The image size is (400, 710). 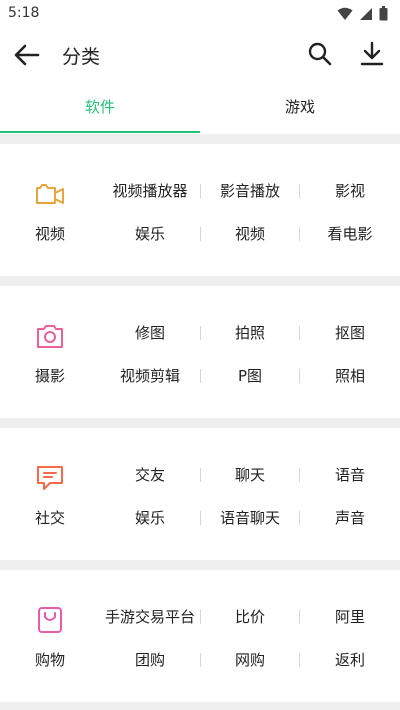 What do you see at coordinates (200, 54) in the screenshot?
I see `app-bar: 分类` at bounding box center [200, 54].